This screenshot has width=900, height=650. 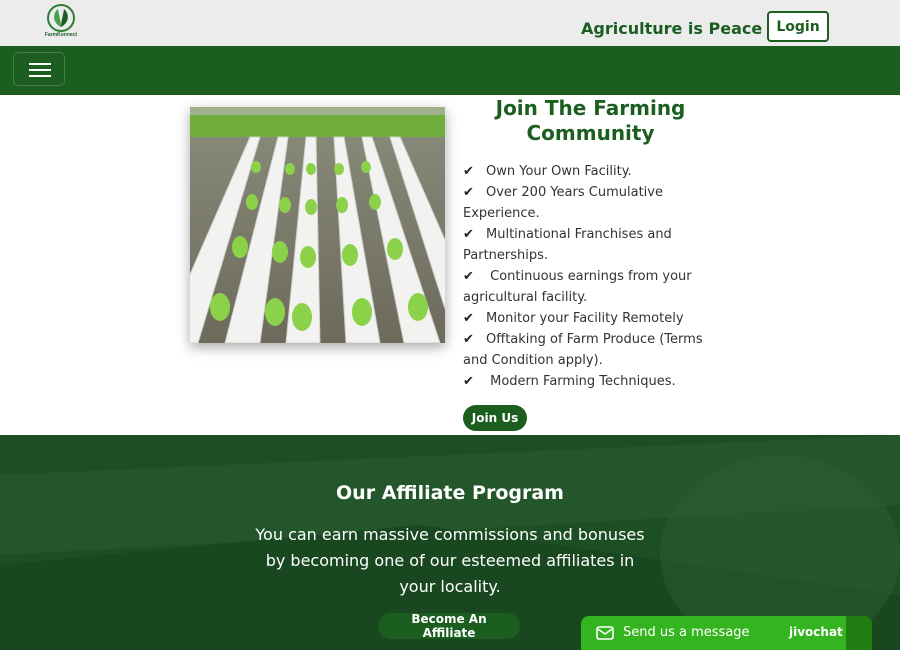 What do you see at coordinates (450, 493) in the screenshot?
I see `affiliate-title: Our Affiliate Program` at bounding box center [450, 493].